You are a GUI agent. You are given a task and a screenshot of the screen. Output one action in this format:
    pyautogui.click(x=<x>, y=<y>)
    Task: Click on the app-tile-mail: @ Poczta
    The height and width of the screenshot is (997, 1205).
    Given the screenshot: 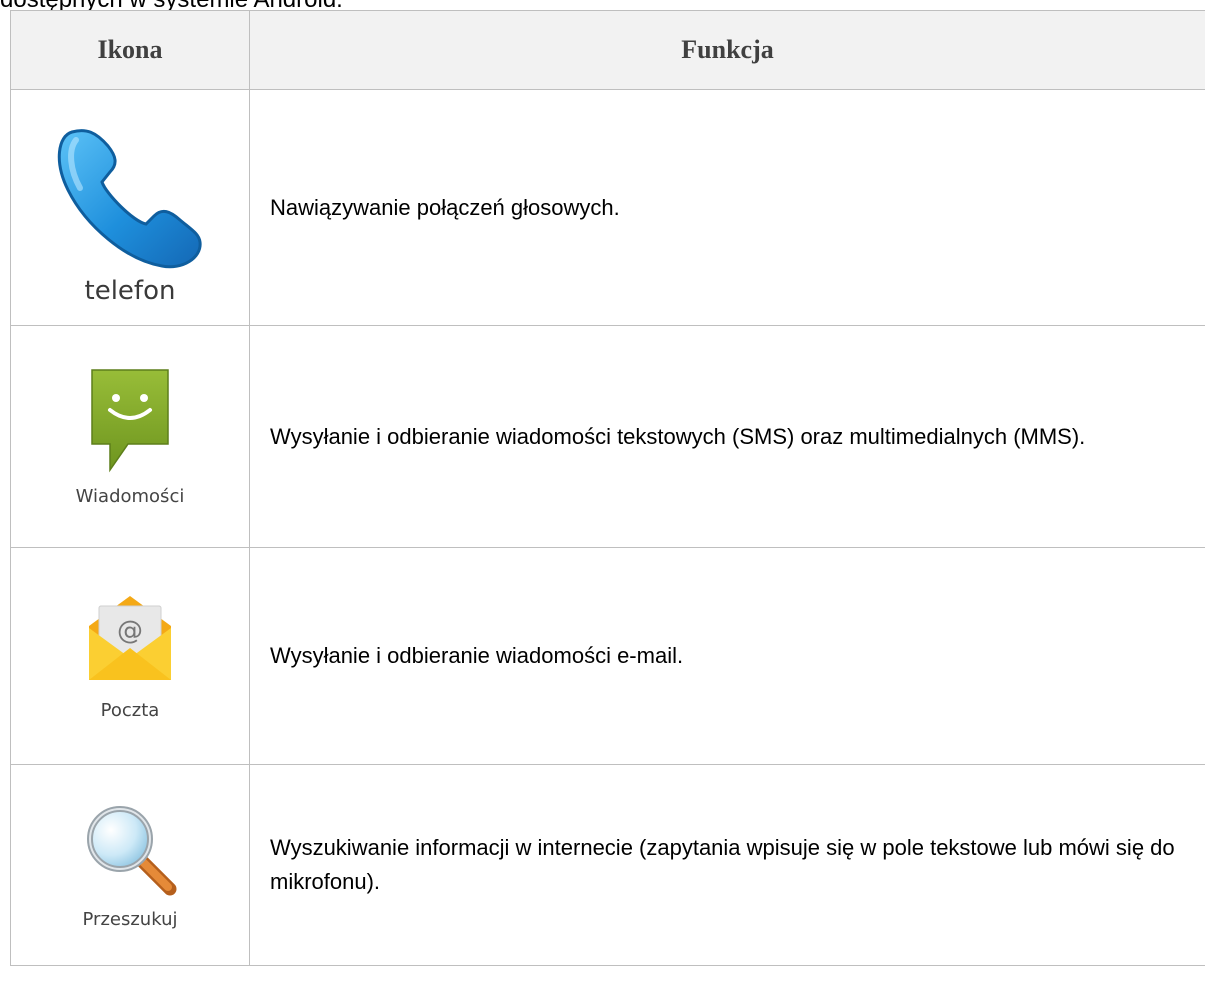 What is the action you would take?
    pyautogui.click(x=130, y=656)
    